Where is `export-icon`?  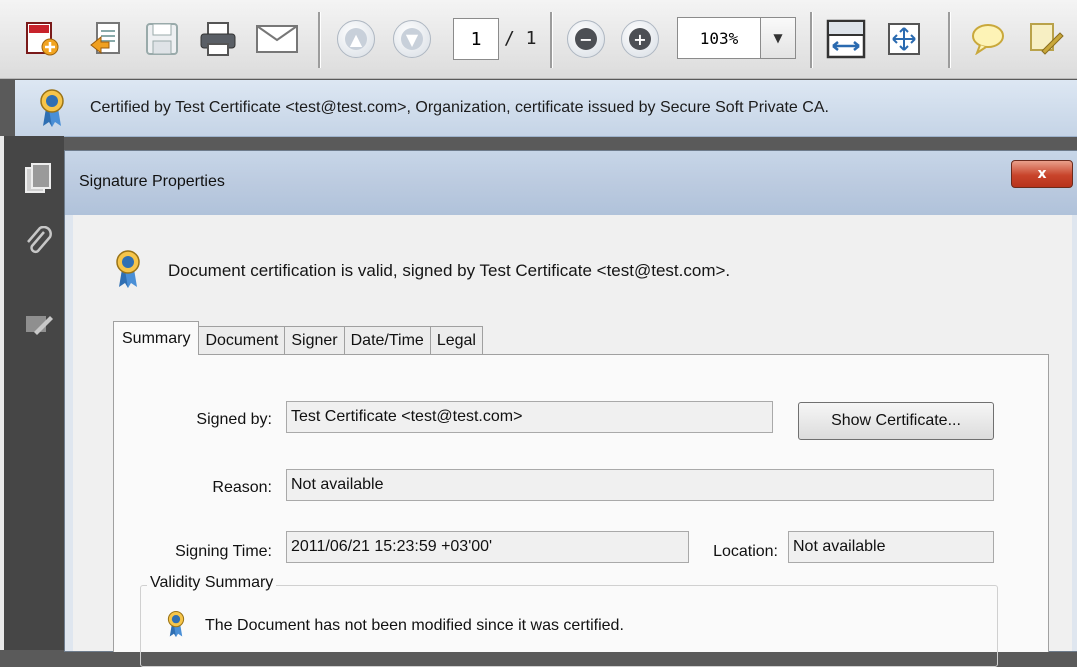
export-icon is located at coordinates (106, 39).